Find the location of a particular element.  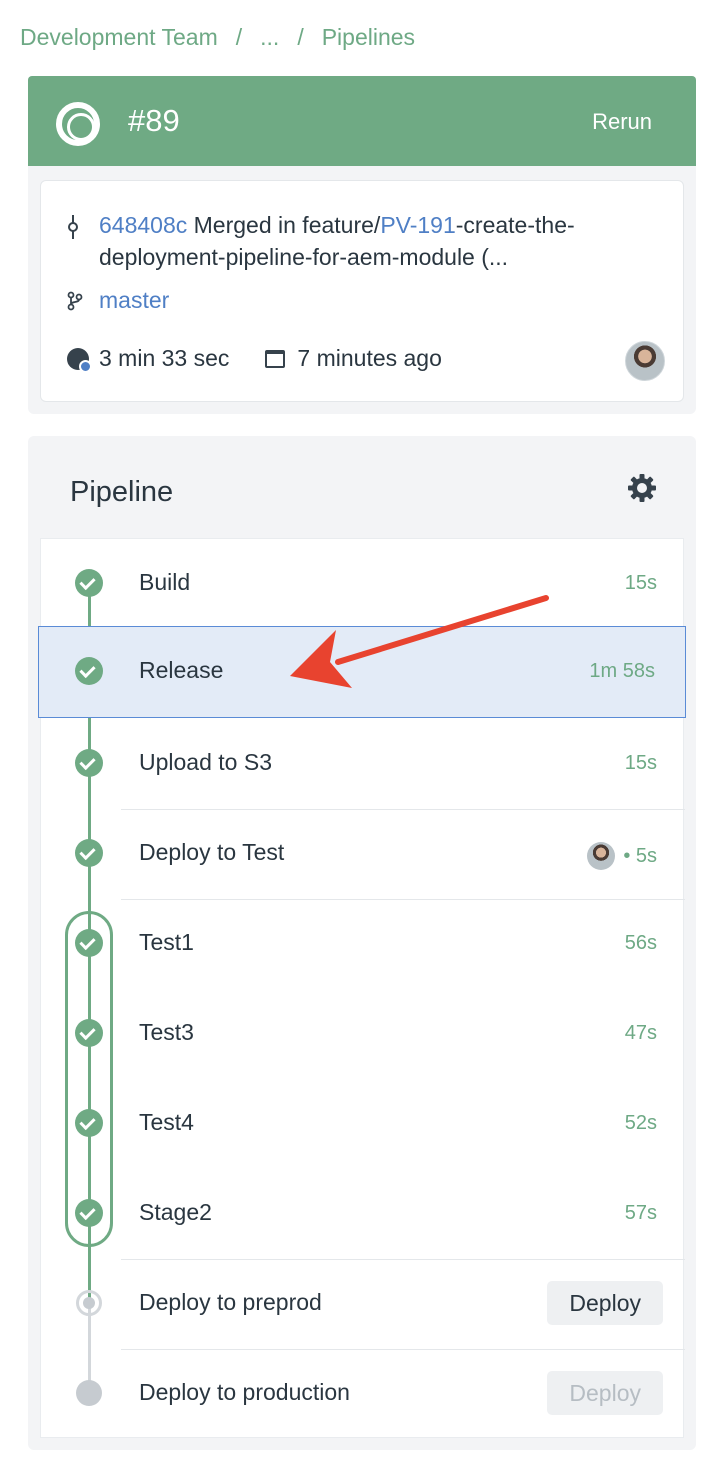

step-deploy-to-preprod: Deploy to preprod Deploy is located at coordinates (363, 1304).